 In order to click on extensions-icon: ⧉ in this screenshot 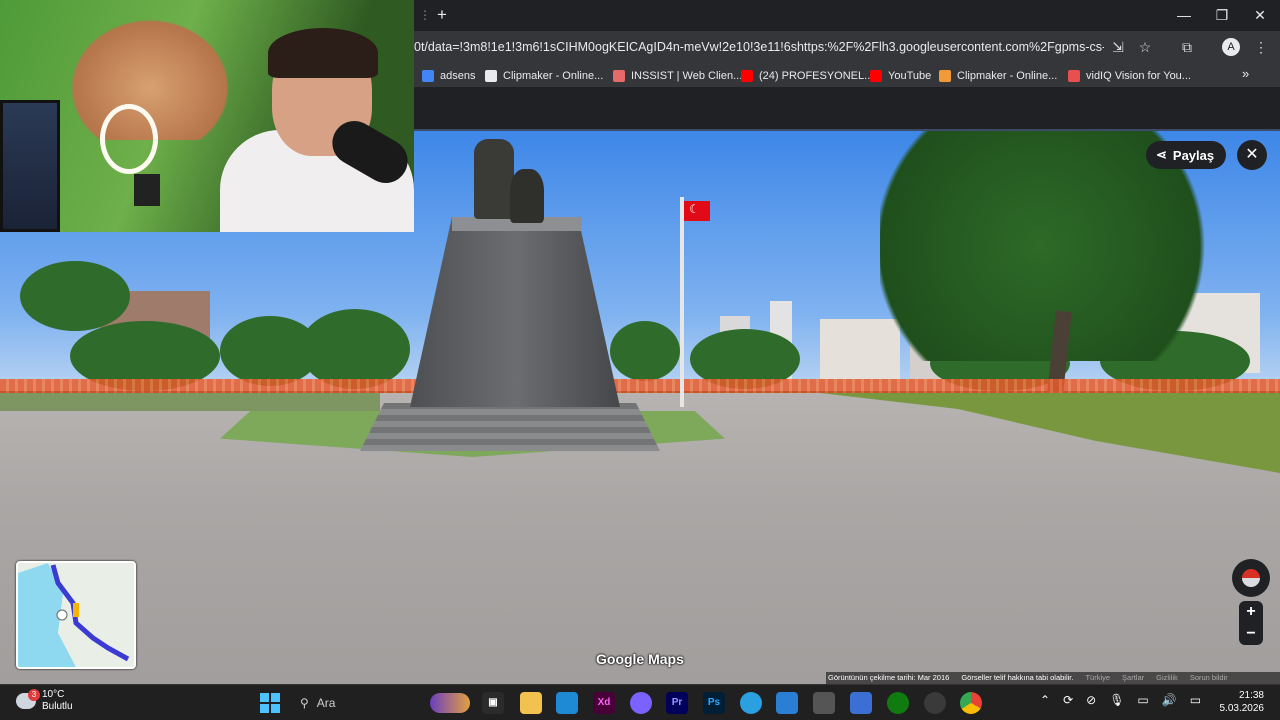, I will do `click(1187, 47)`.